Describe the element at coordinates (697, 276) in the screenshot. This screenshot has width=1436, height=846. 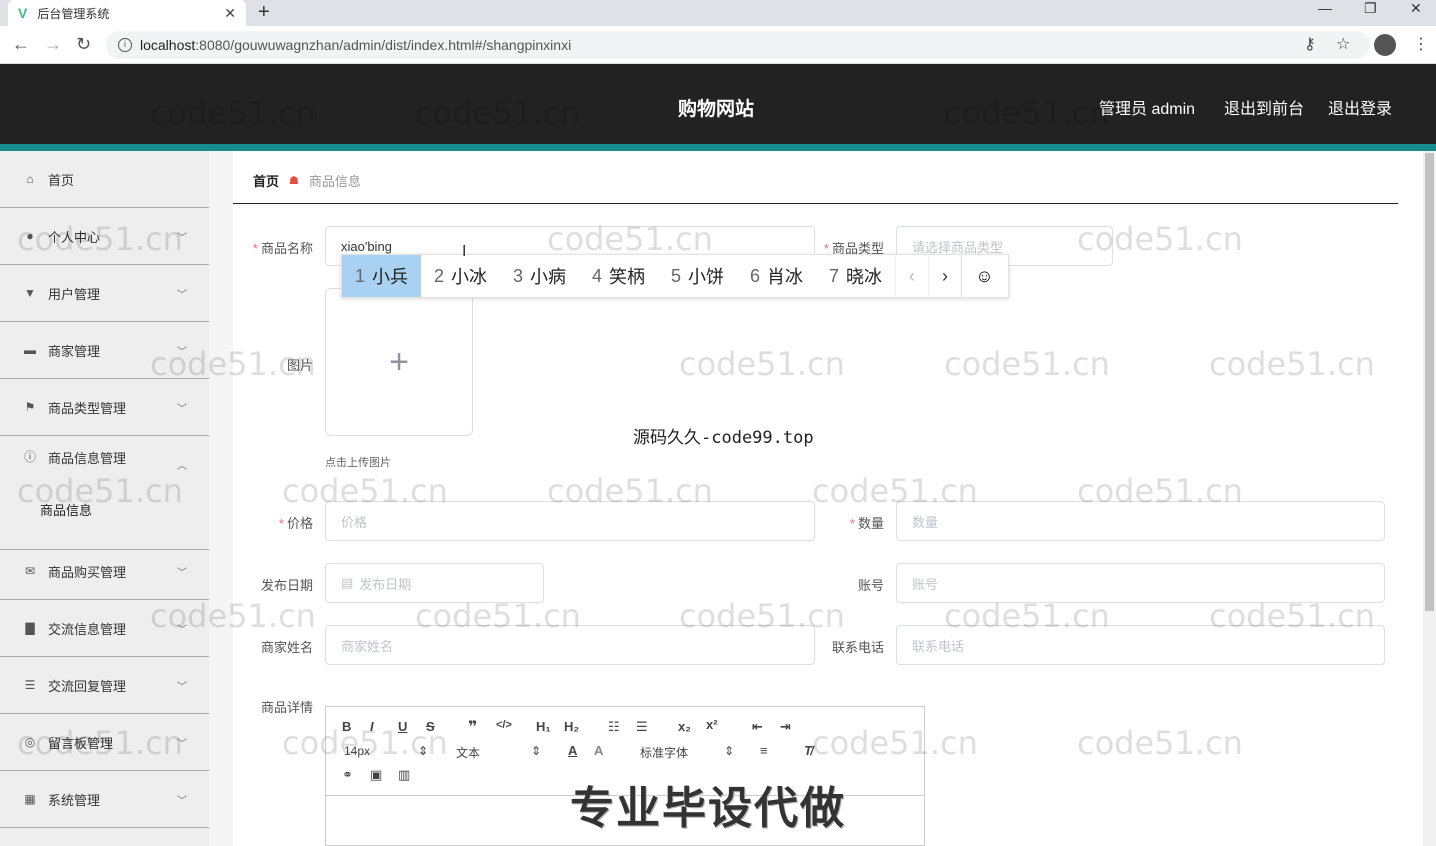
I see `ime-candidate: 5 小饼` at that location.